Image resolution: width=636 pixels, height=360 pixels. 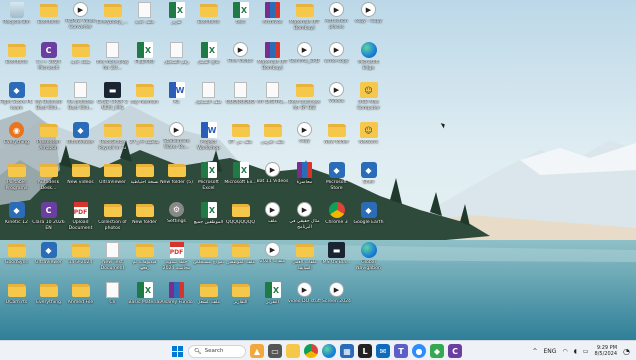 I want to click on start-button, so click(x=177, y=351).